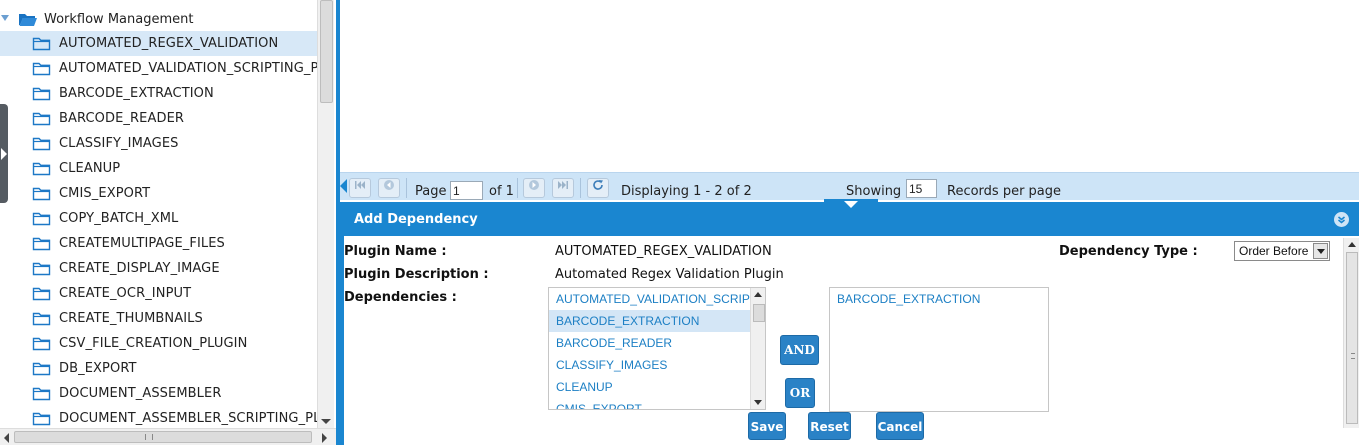 This screenshot has width=1359, height=445. I want to click on reset-button: Reset, so click(829, 426).